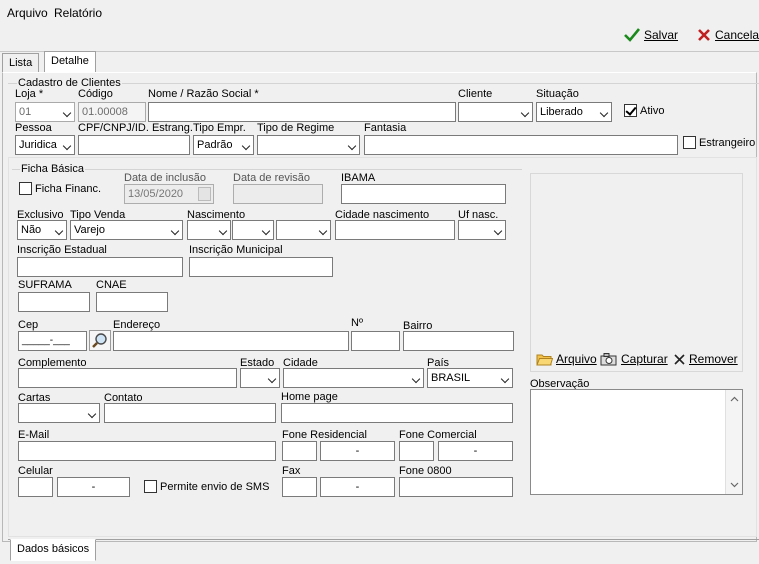 Image resolution: width=759 pixels, height=564 pixels. What do you see at coordinates (475, 94) in the screenshot?
I see `cliente-label: Cliente` at bounding box center [475, 94].